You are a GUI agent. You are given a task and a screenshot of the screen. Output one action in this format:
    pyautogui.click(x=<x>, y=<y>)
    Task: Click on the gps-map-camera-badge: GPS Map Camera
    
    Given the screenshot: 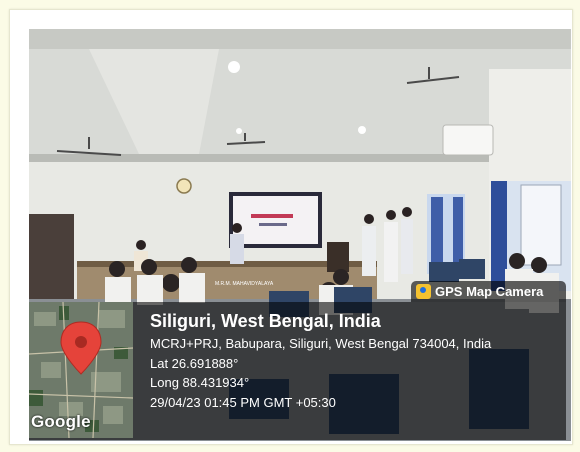 What is the action you would take?
    pyautogui.click(x=488, y=291)
    